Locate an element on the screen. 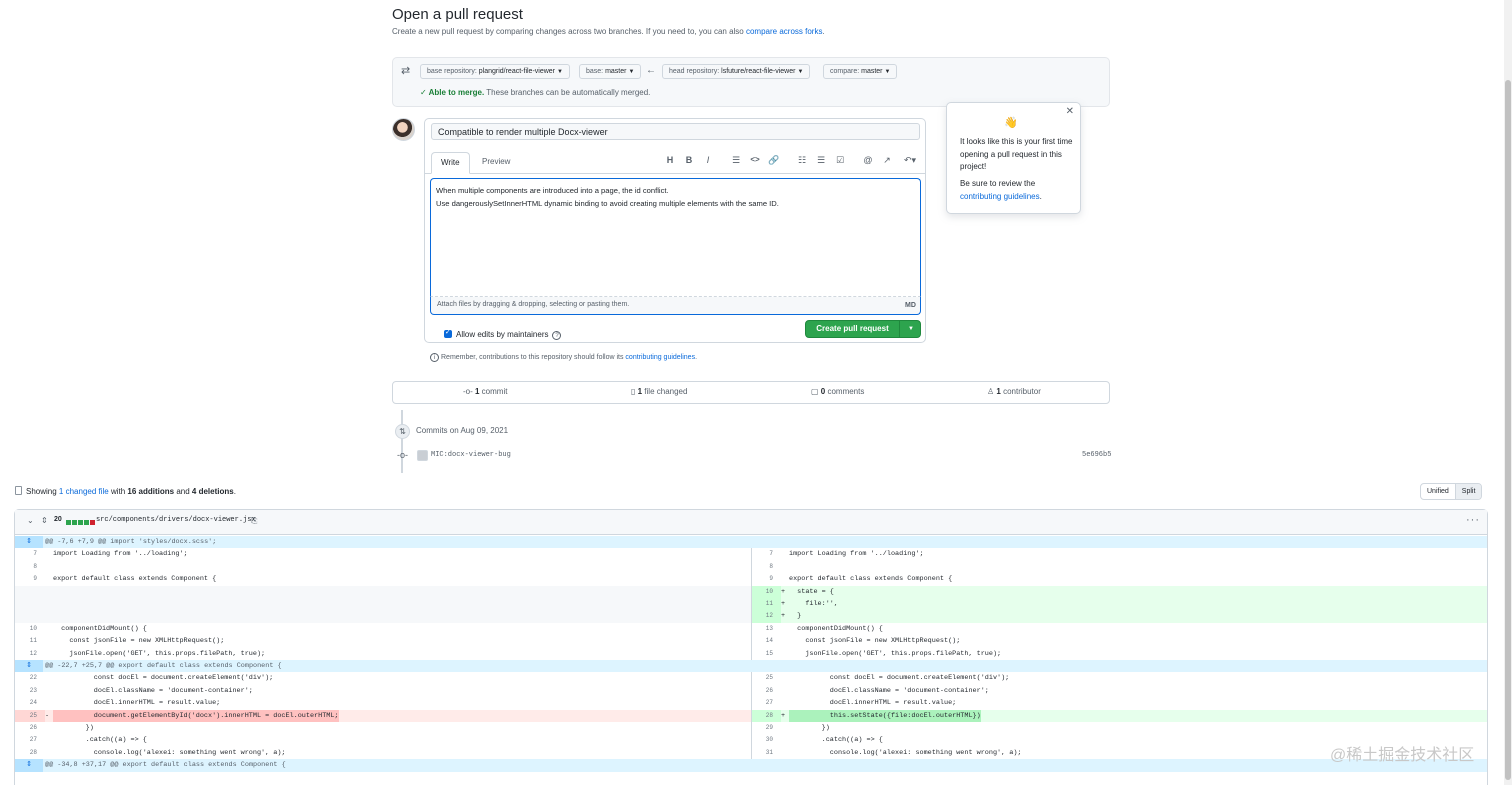  collapse-chevron-icon: ⌄ is located at coordinates (30, 520).